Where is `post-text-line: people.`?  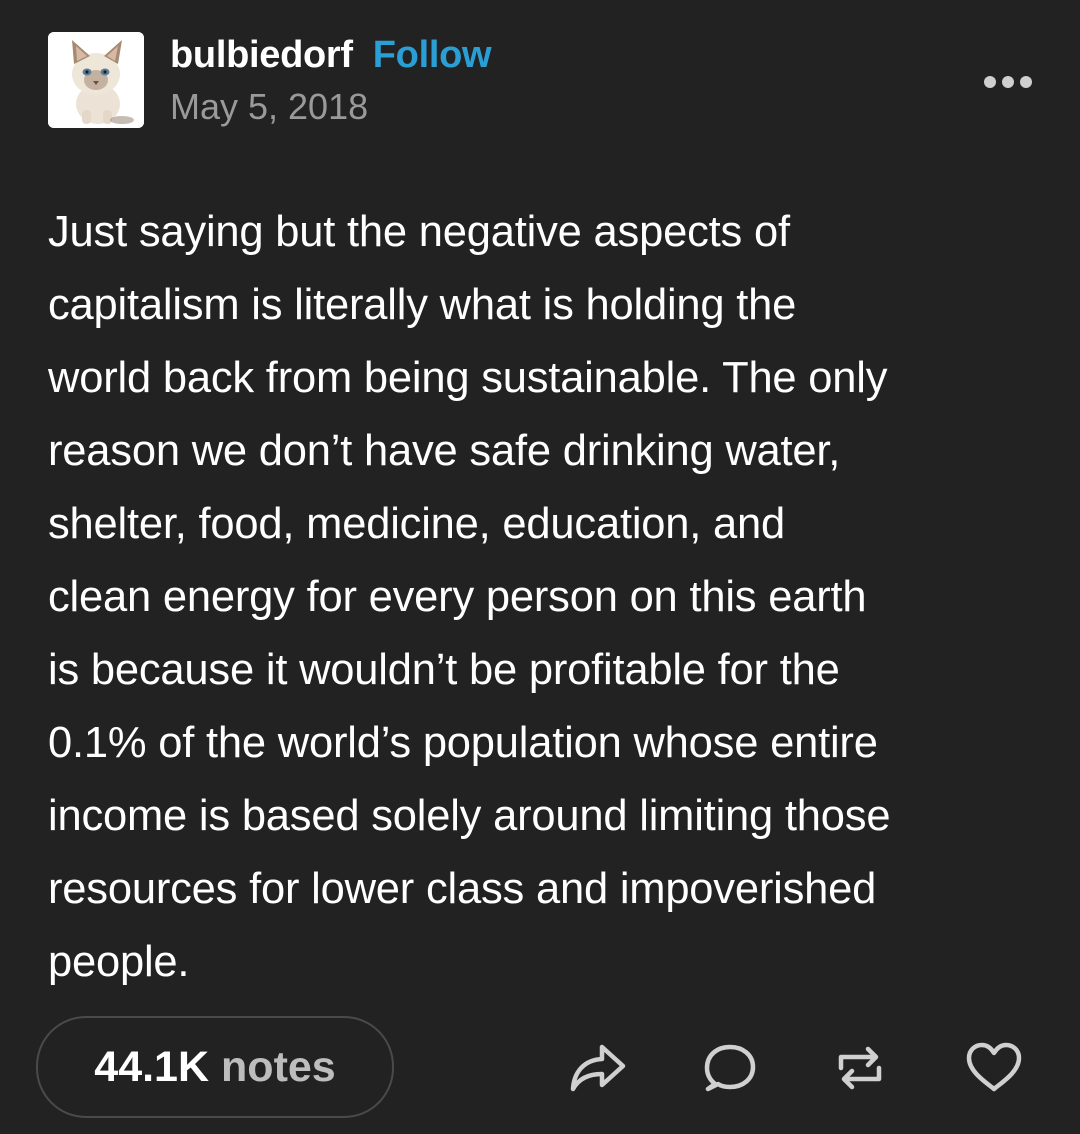
post-text-line: people. is located at coordinates (119, 962).